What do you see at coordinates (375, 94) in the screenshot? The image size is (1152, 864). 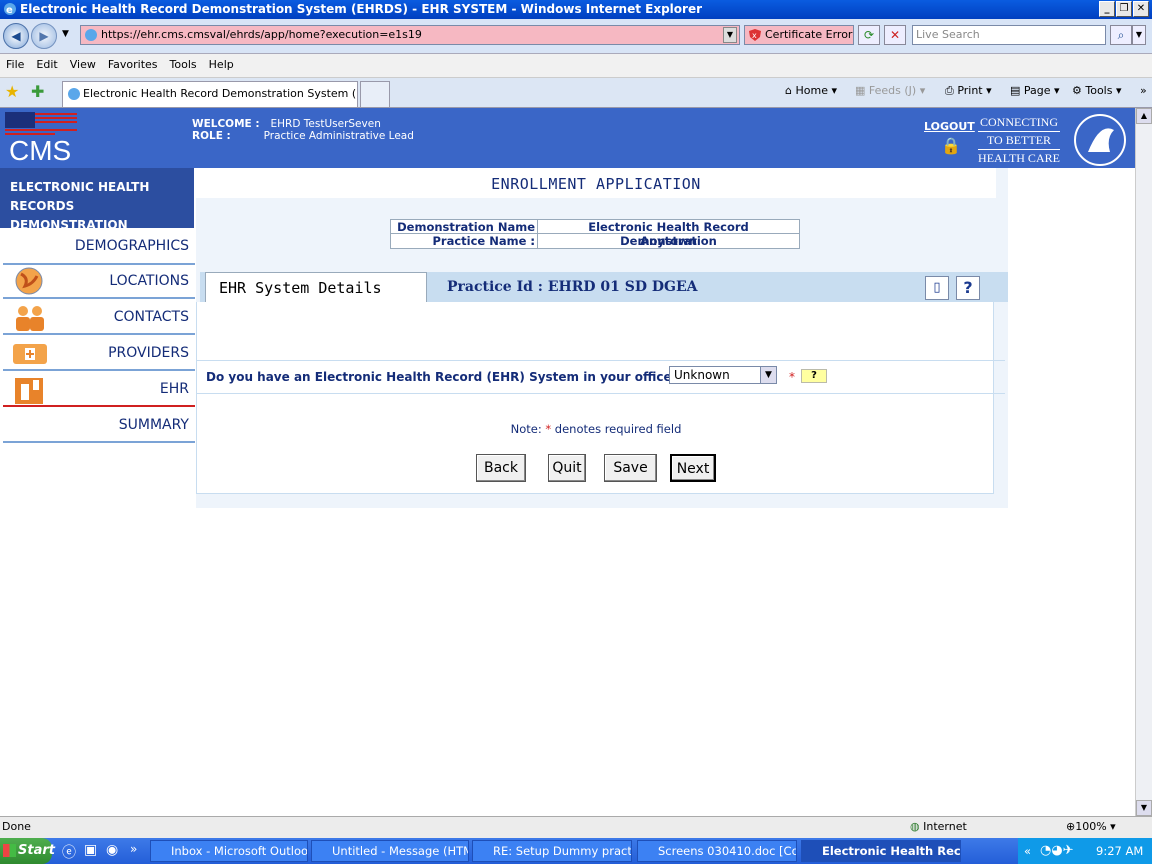 I see `new-tab-button` at bounding box center [375, 94].